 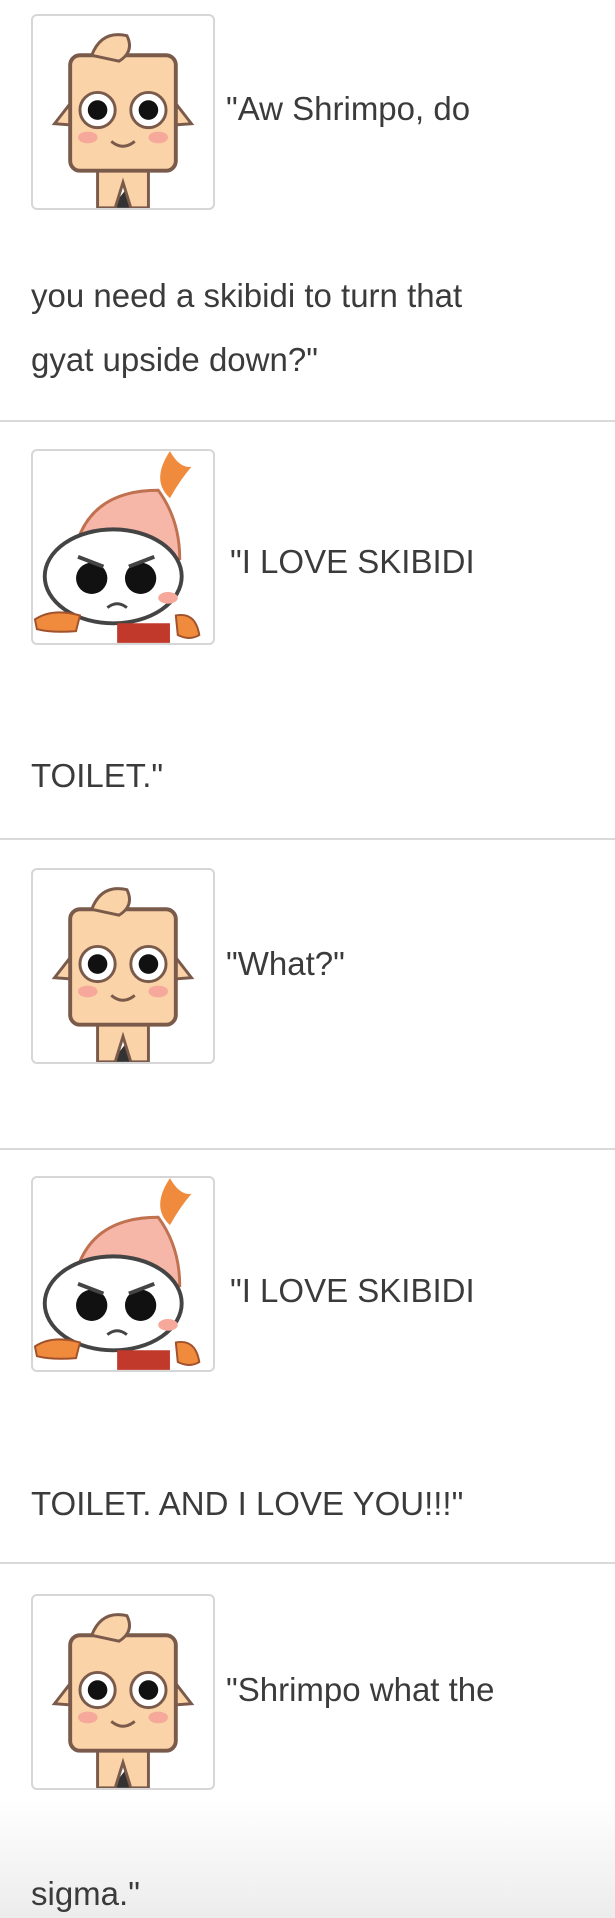 I want to click on dialogue-line-2: TOILET.", so click(x=97, y=775).